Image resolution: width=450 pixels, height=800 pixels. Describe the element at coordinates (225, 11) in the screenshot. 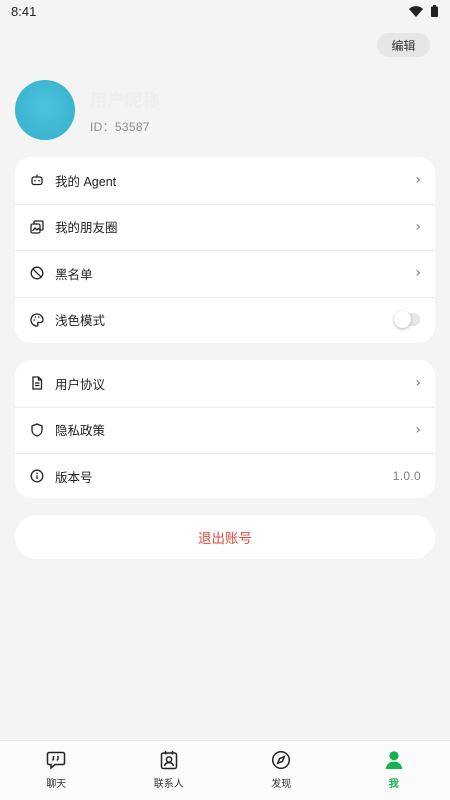

I see `status-bar: 8:41` at that location.